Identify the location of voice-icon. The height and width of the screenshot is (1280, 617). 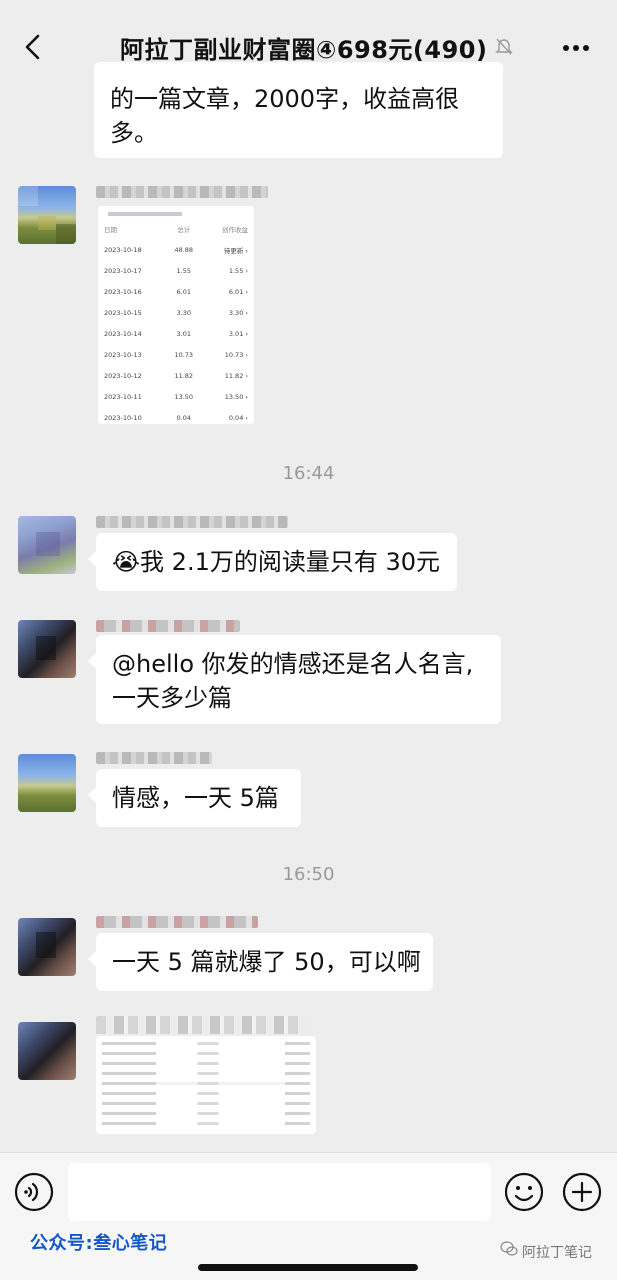
(34, 1192).